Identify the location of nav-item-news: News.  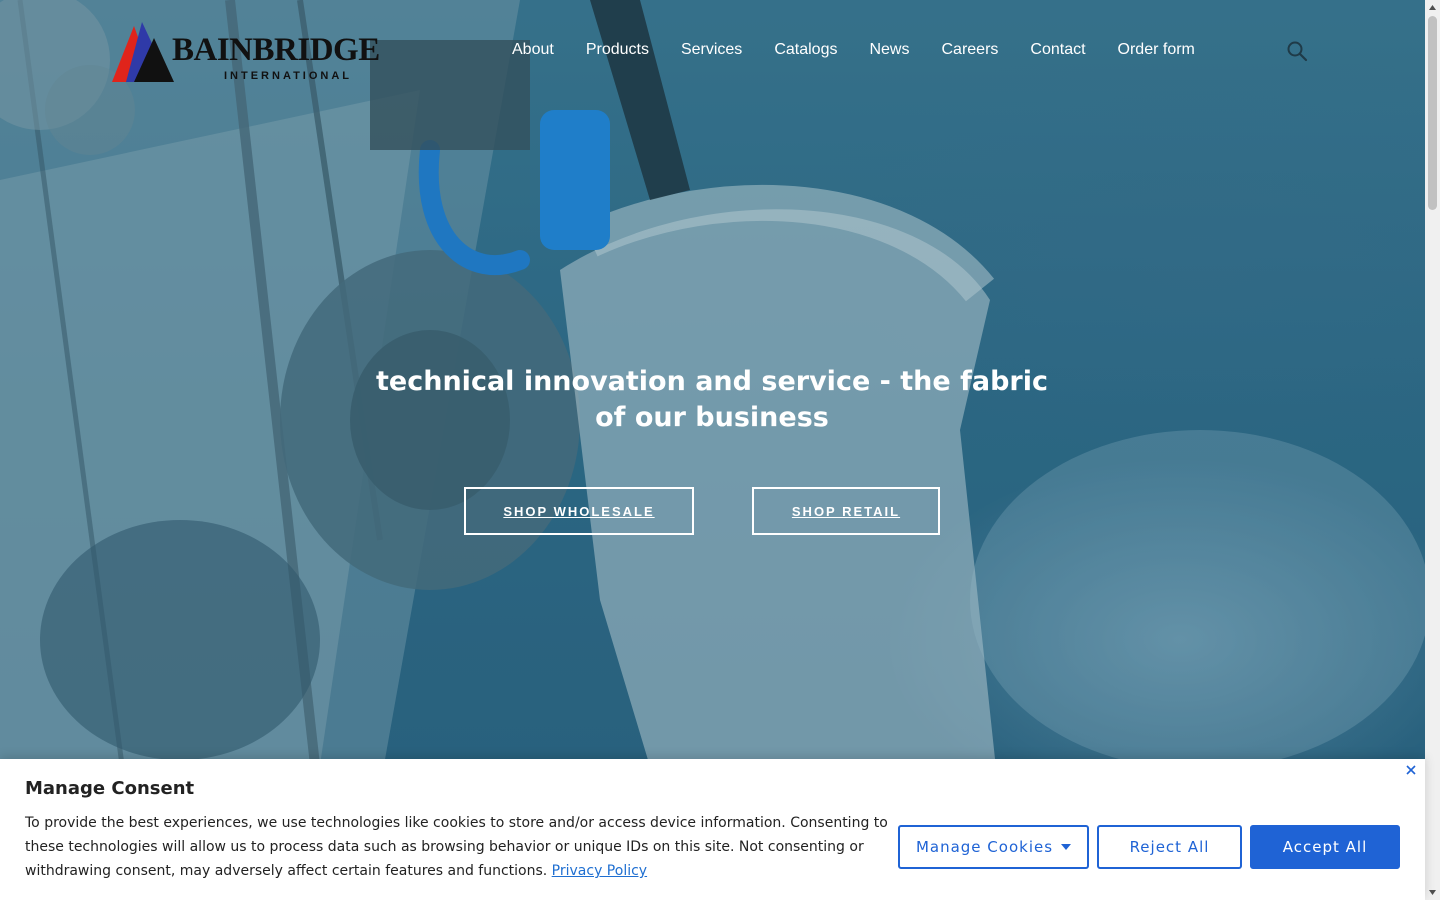
(889, 50).